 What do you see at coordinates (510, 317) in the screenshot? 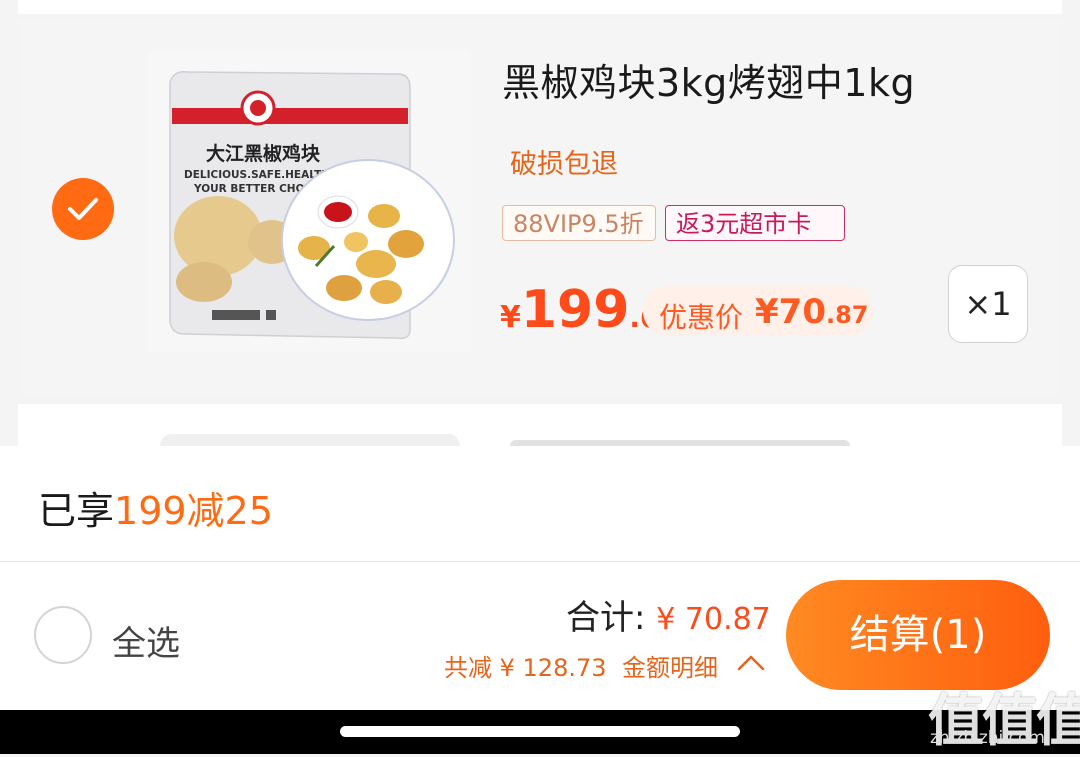
I see `price-currency: ¥` at bounding box center [510, 317].